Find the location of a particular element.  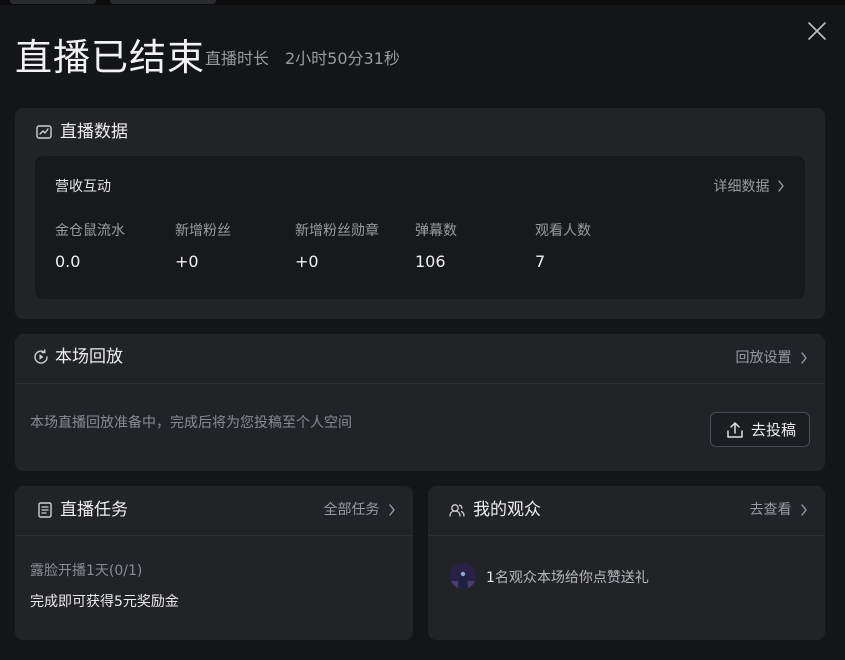

stat-label: 新增粉丝勋章 is located at coordinates (337, 231).